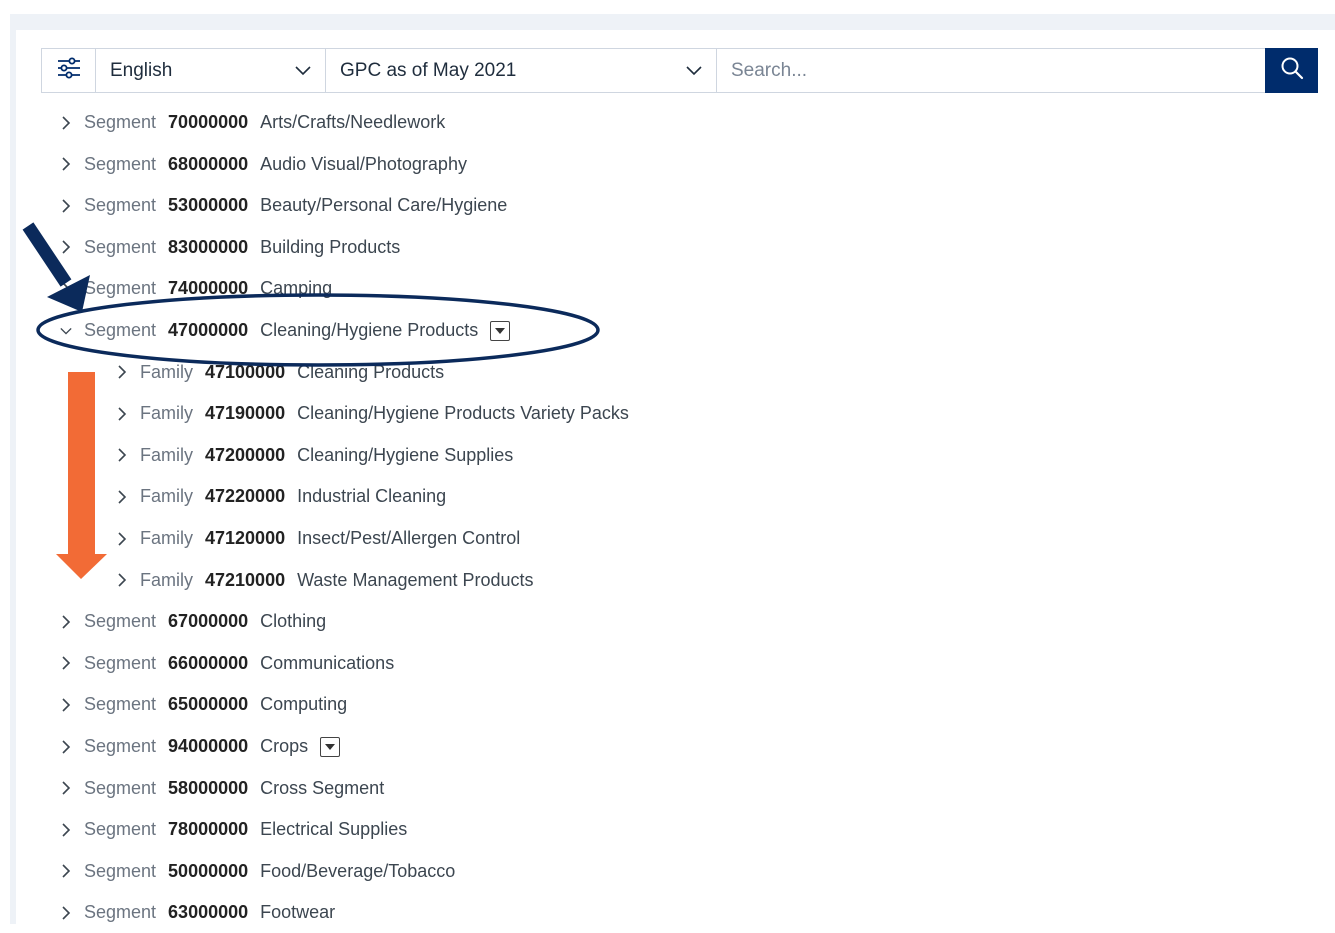  Describe the element at coordinates (280, 372) in the screenshot. I see `tree-row-family: Family 47100000 Cleaning Products` at that location.